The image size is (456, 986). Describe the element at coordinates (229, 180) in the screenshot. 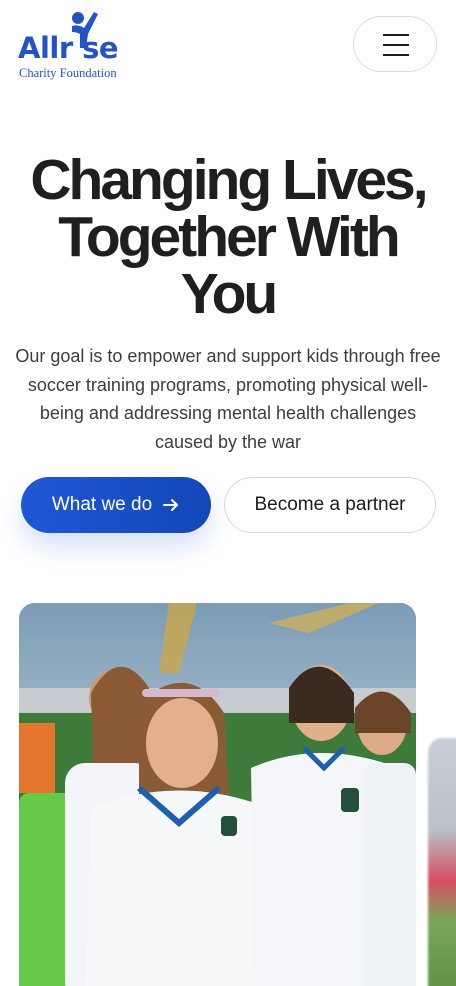

I see `hero-title-line: Changing Lives,` at that location.